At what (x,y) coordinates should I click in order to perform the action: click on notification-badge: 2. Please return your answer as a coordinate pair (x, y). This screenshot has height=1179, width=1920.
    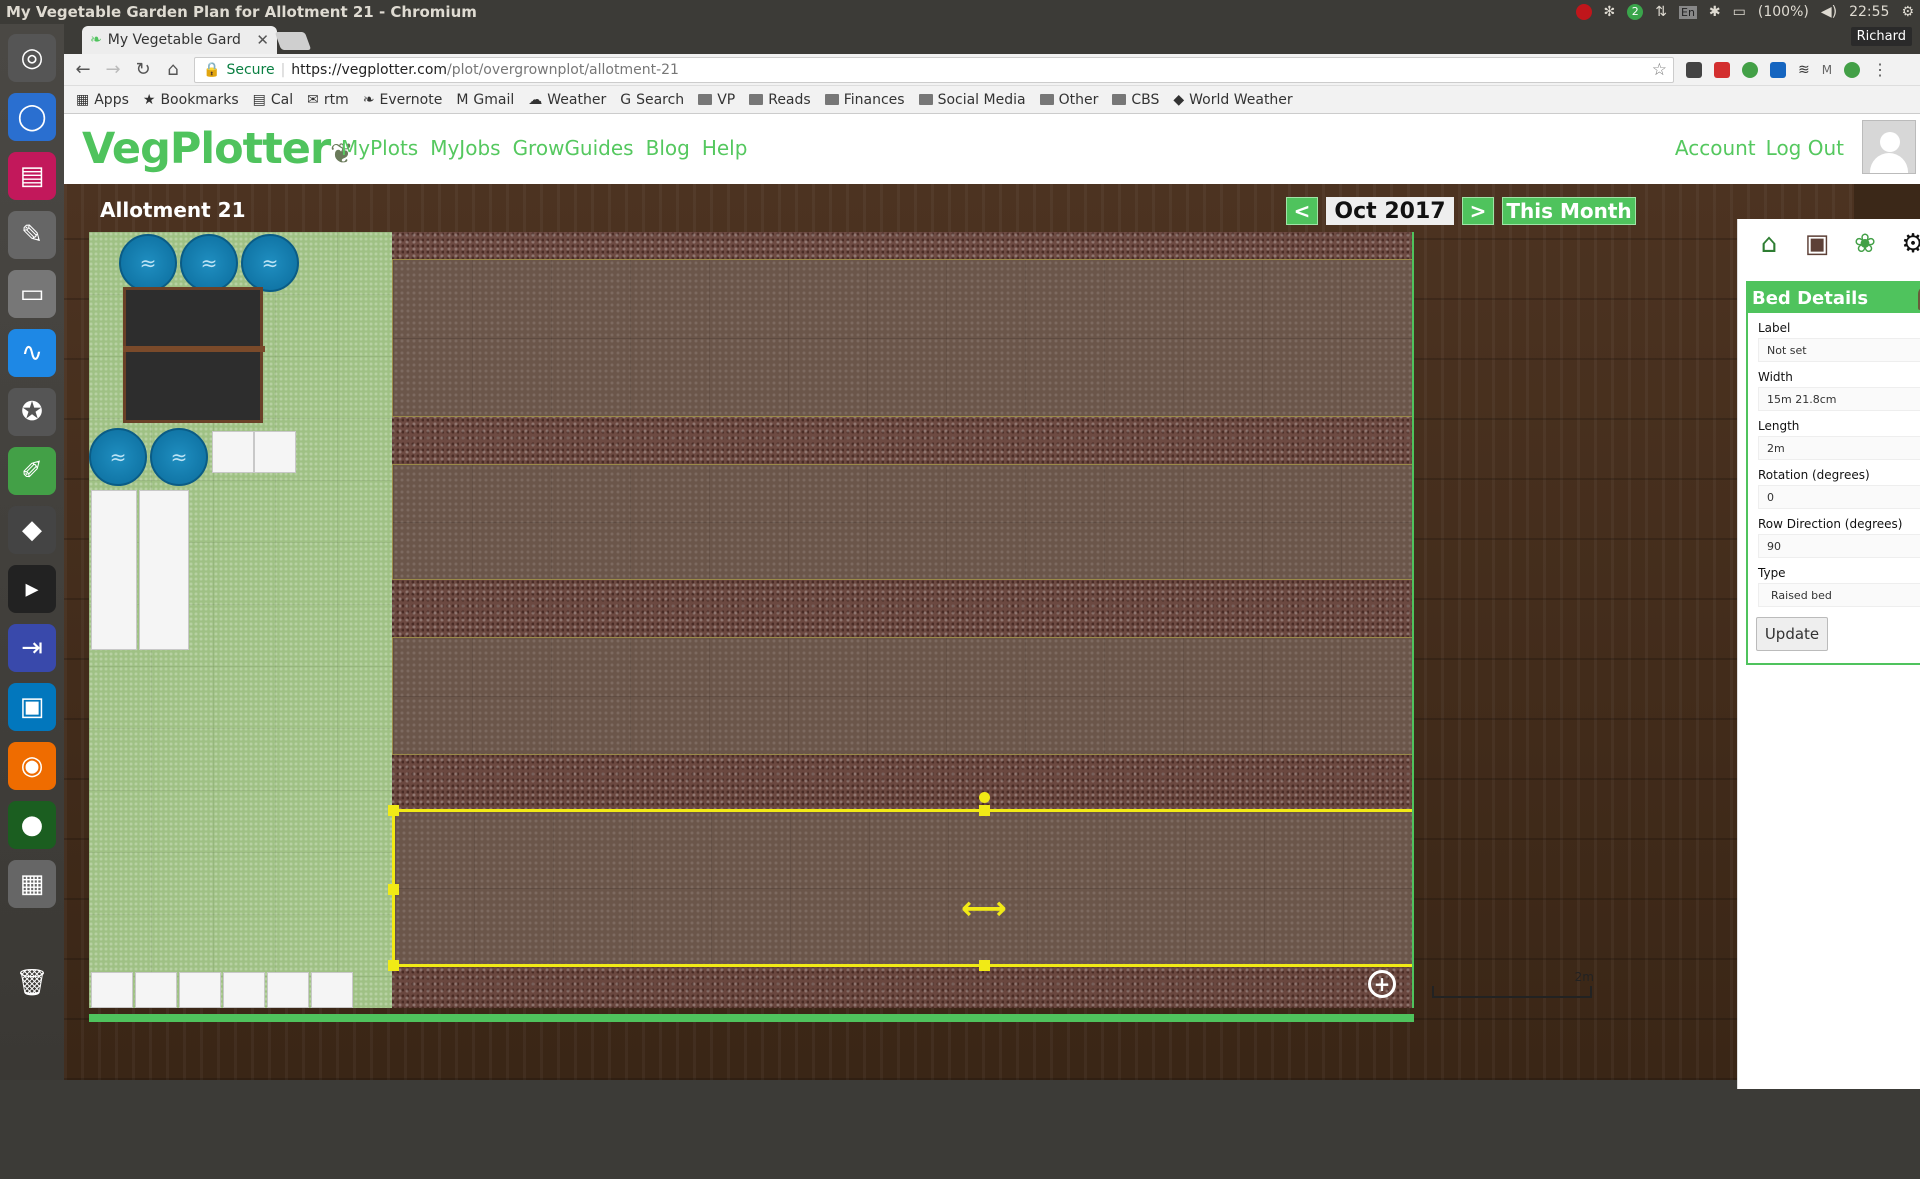
    Looking at the image, I should click on (1635, 12).